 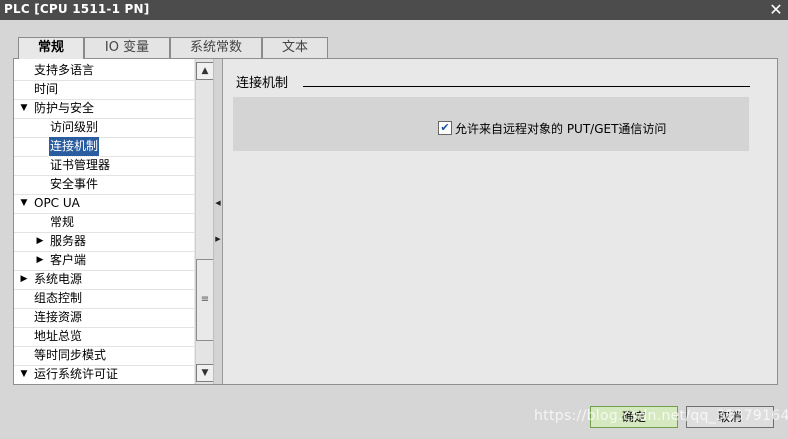 I want to click on tree-item-label: 系统电源, so click(x=58, y=279).